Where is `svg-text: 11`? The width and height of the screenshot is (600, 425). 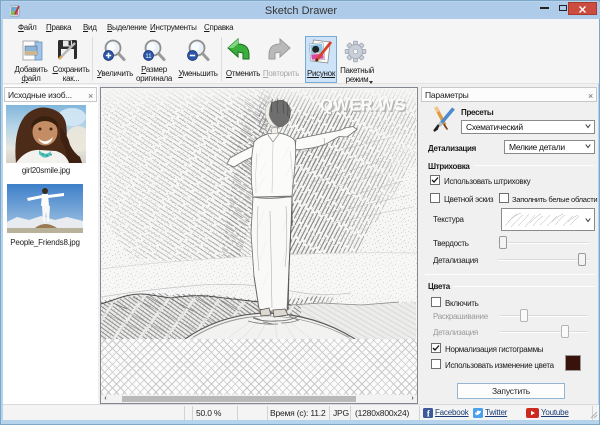 svg-text: 11 is located at coordinates (148, 57).